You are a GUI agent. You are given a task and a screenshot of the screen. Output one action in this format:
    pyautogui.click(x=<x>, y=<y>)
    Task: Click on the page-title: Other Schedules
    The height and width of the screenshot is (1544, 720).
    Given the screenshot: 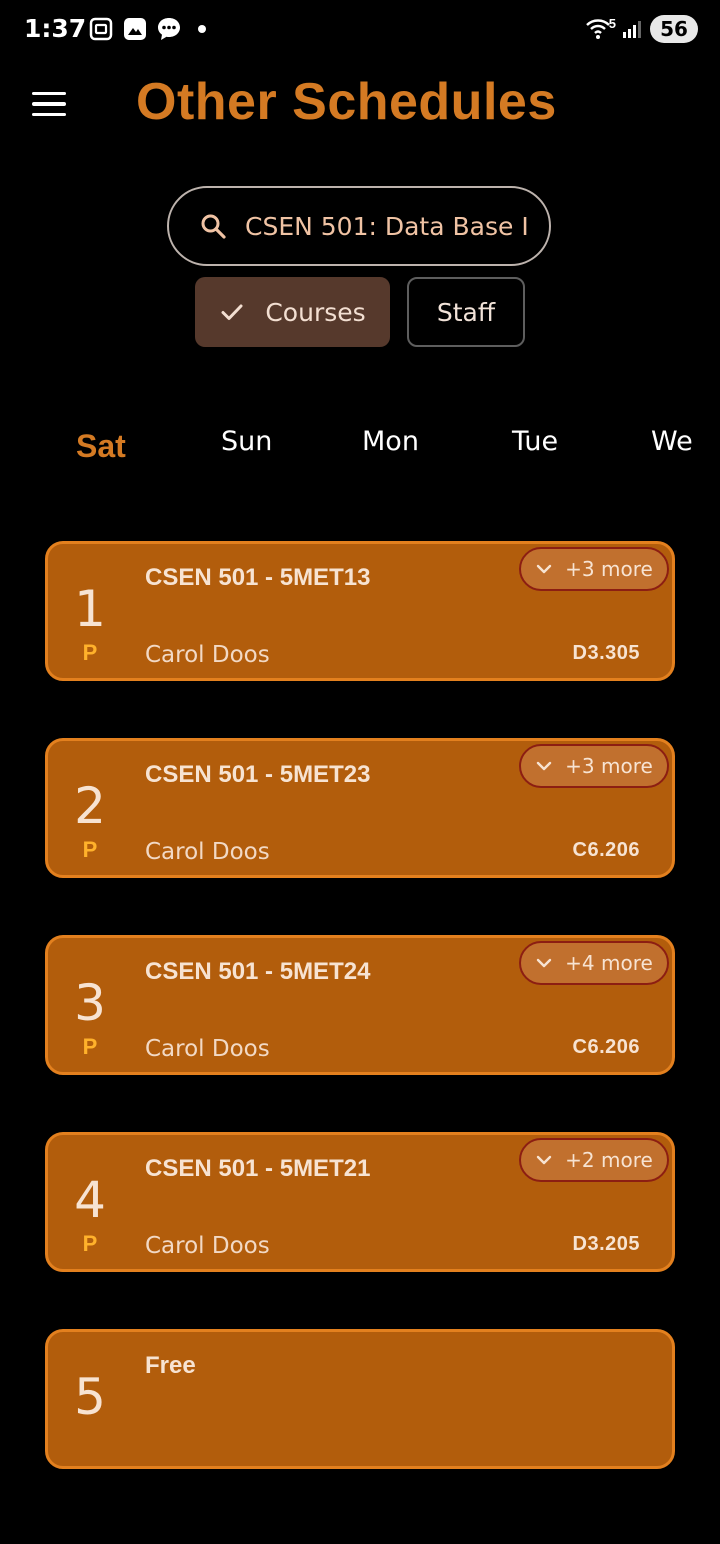 What is the action you would take?
    pyautogui.click(x=346, y=102)
    